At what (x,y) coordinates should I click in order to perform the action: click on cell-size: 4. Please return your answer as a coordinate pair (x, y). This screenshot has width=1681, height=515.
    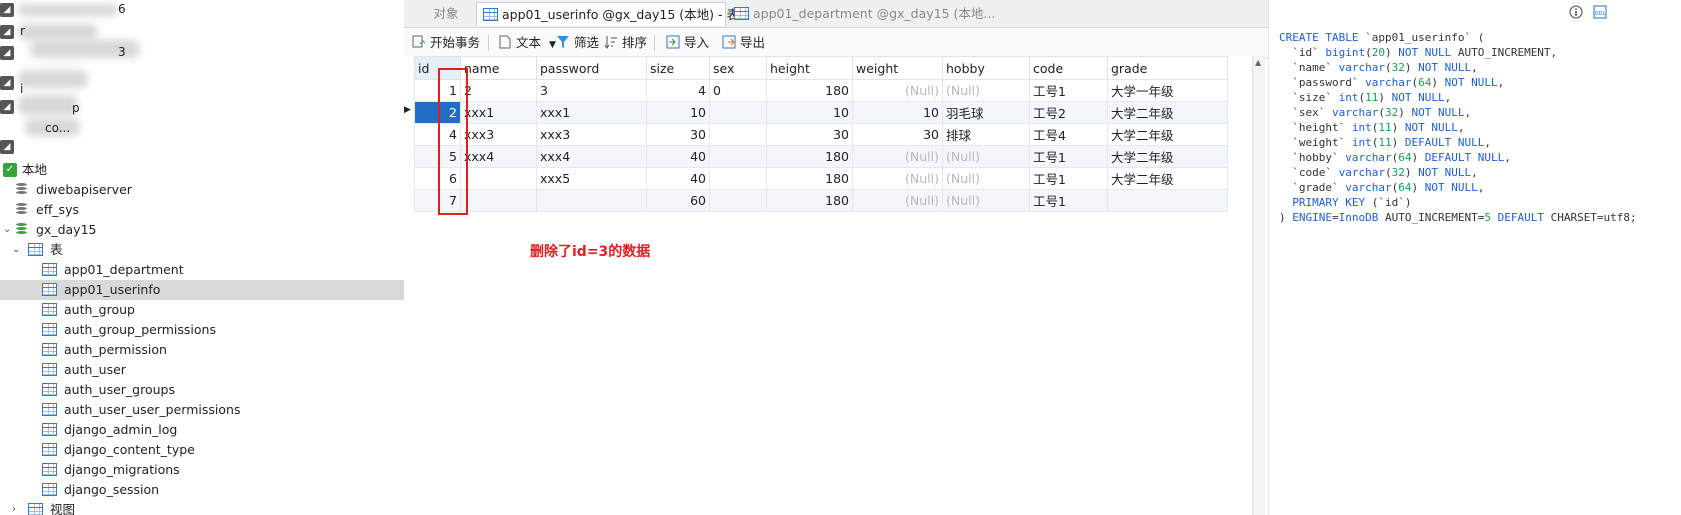
    Looking at the image, I should click on (678, 90).